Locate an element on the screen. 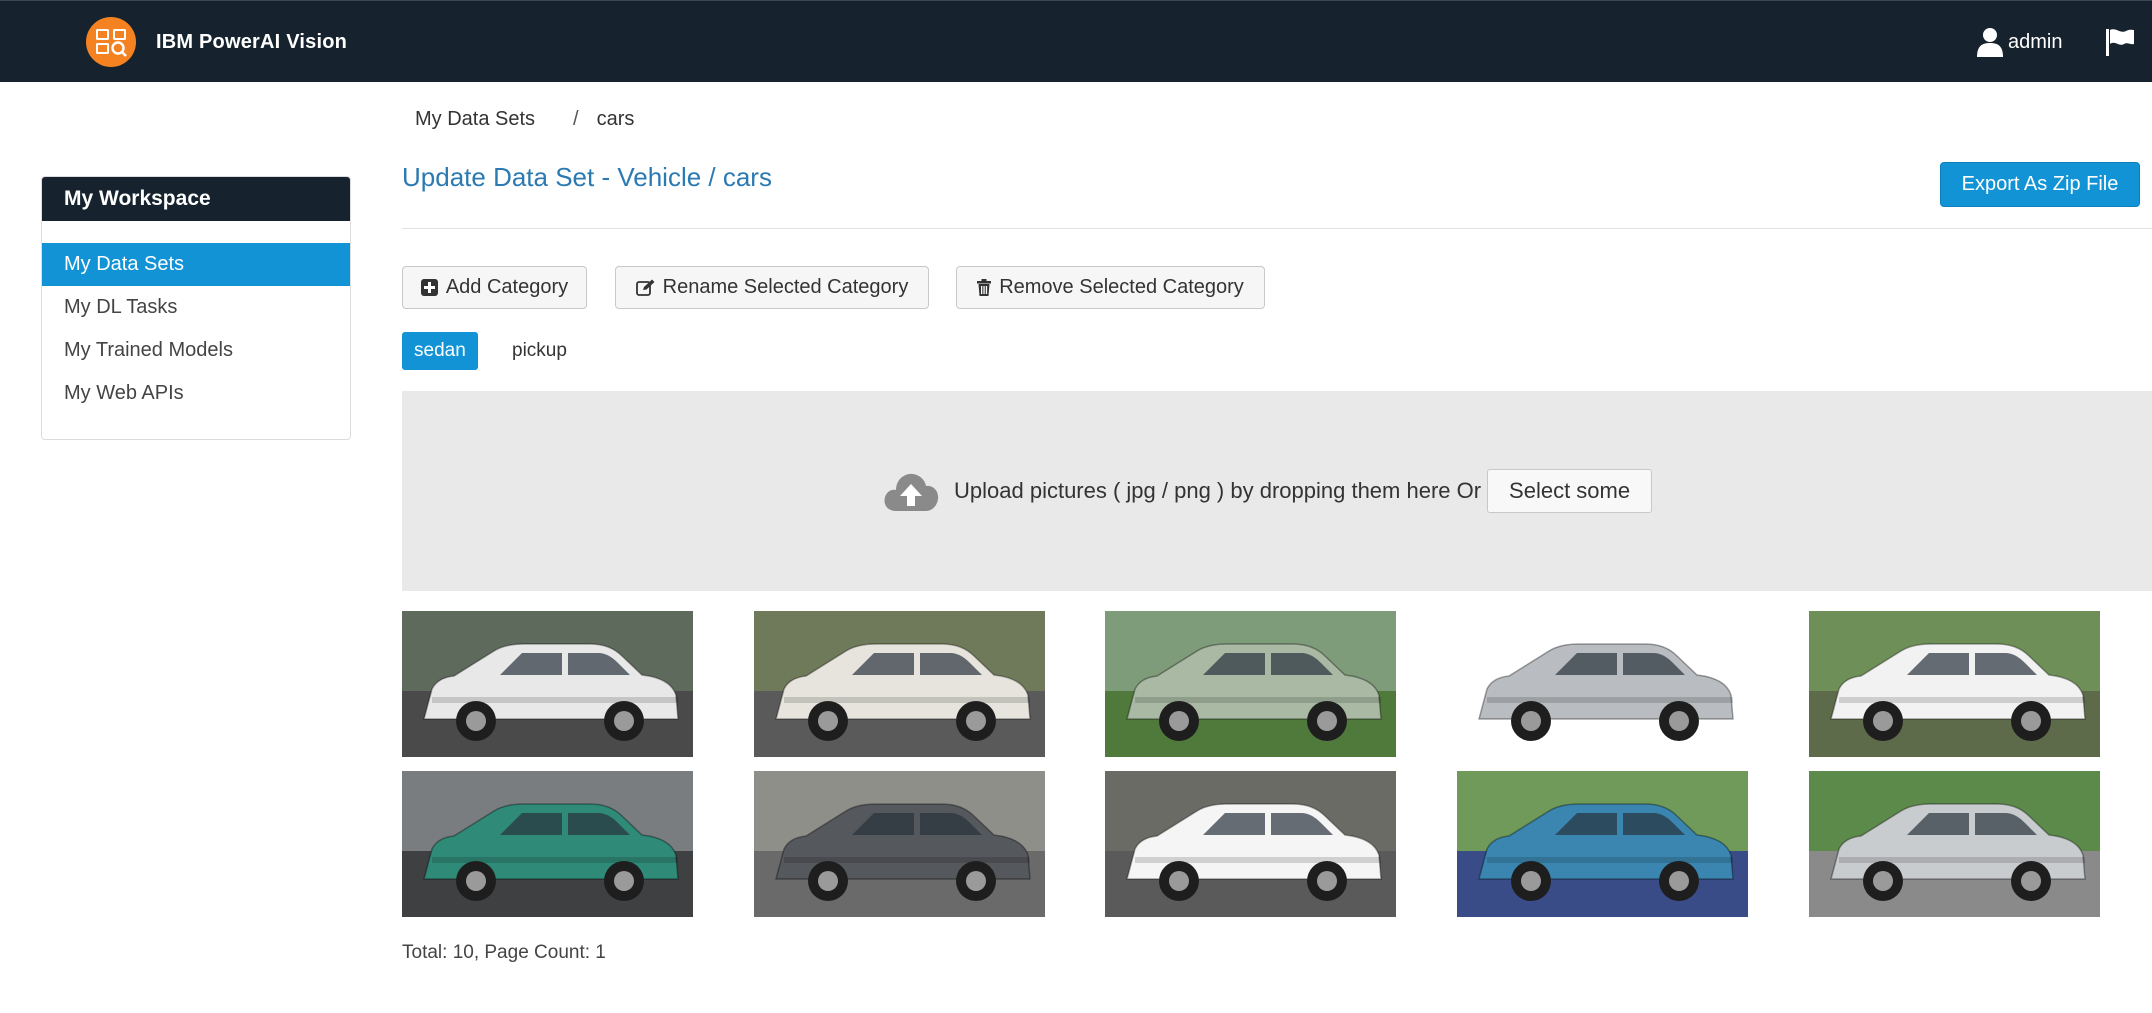  total-count: Total: 10, Page Count: 1 is located at coordinates (504, 952).